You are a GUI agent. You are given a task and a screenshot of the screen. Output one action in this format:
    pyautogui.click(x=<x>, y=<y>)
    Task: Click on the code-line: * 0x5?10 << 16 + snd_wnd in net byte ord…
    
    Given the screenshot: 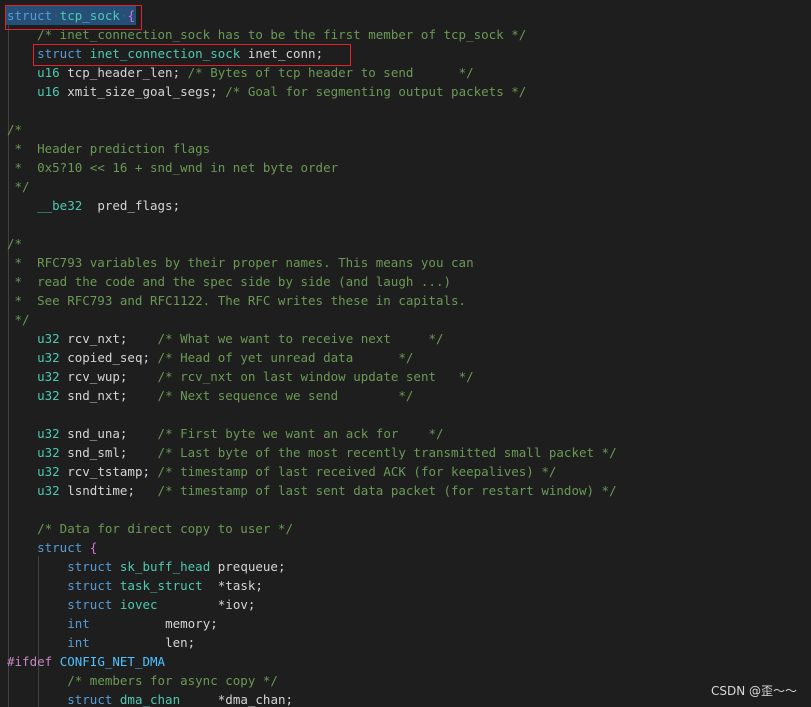 What is the action you would take?
    pyautogui.click(x=173, y=167)
    